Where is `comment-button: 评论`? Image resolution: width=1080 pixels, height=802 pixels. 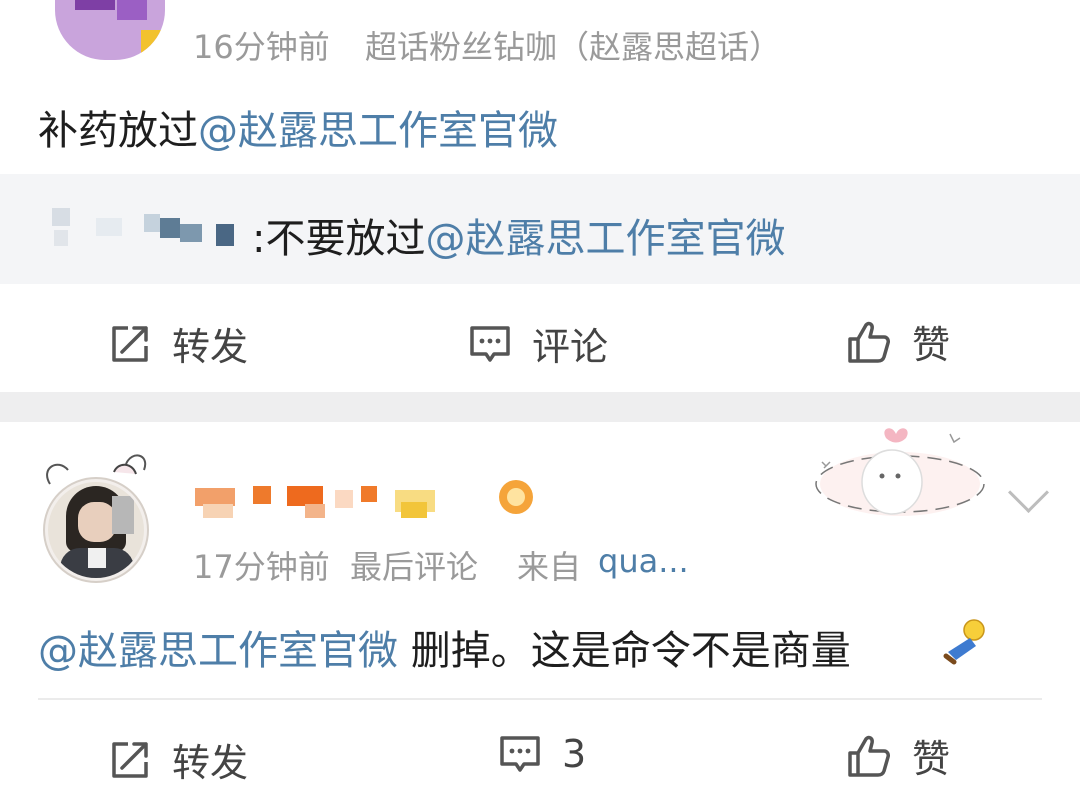 comment-button: 评论 is located at coordinates (538, 343).